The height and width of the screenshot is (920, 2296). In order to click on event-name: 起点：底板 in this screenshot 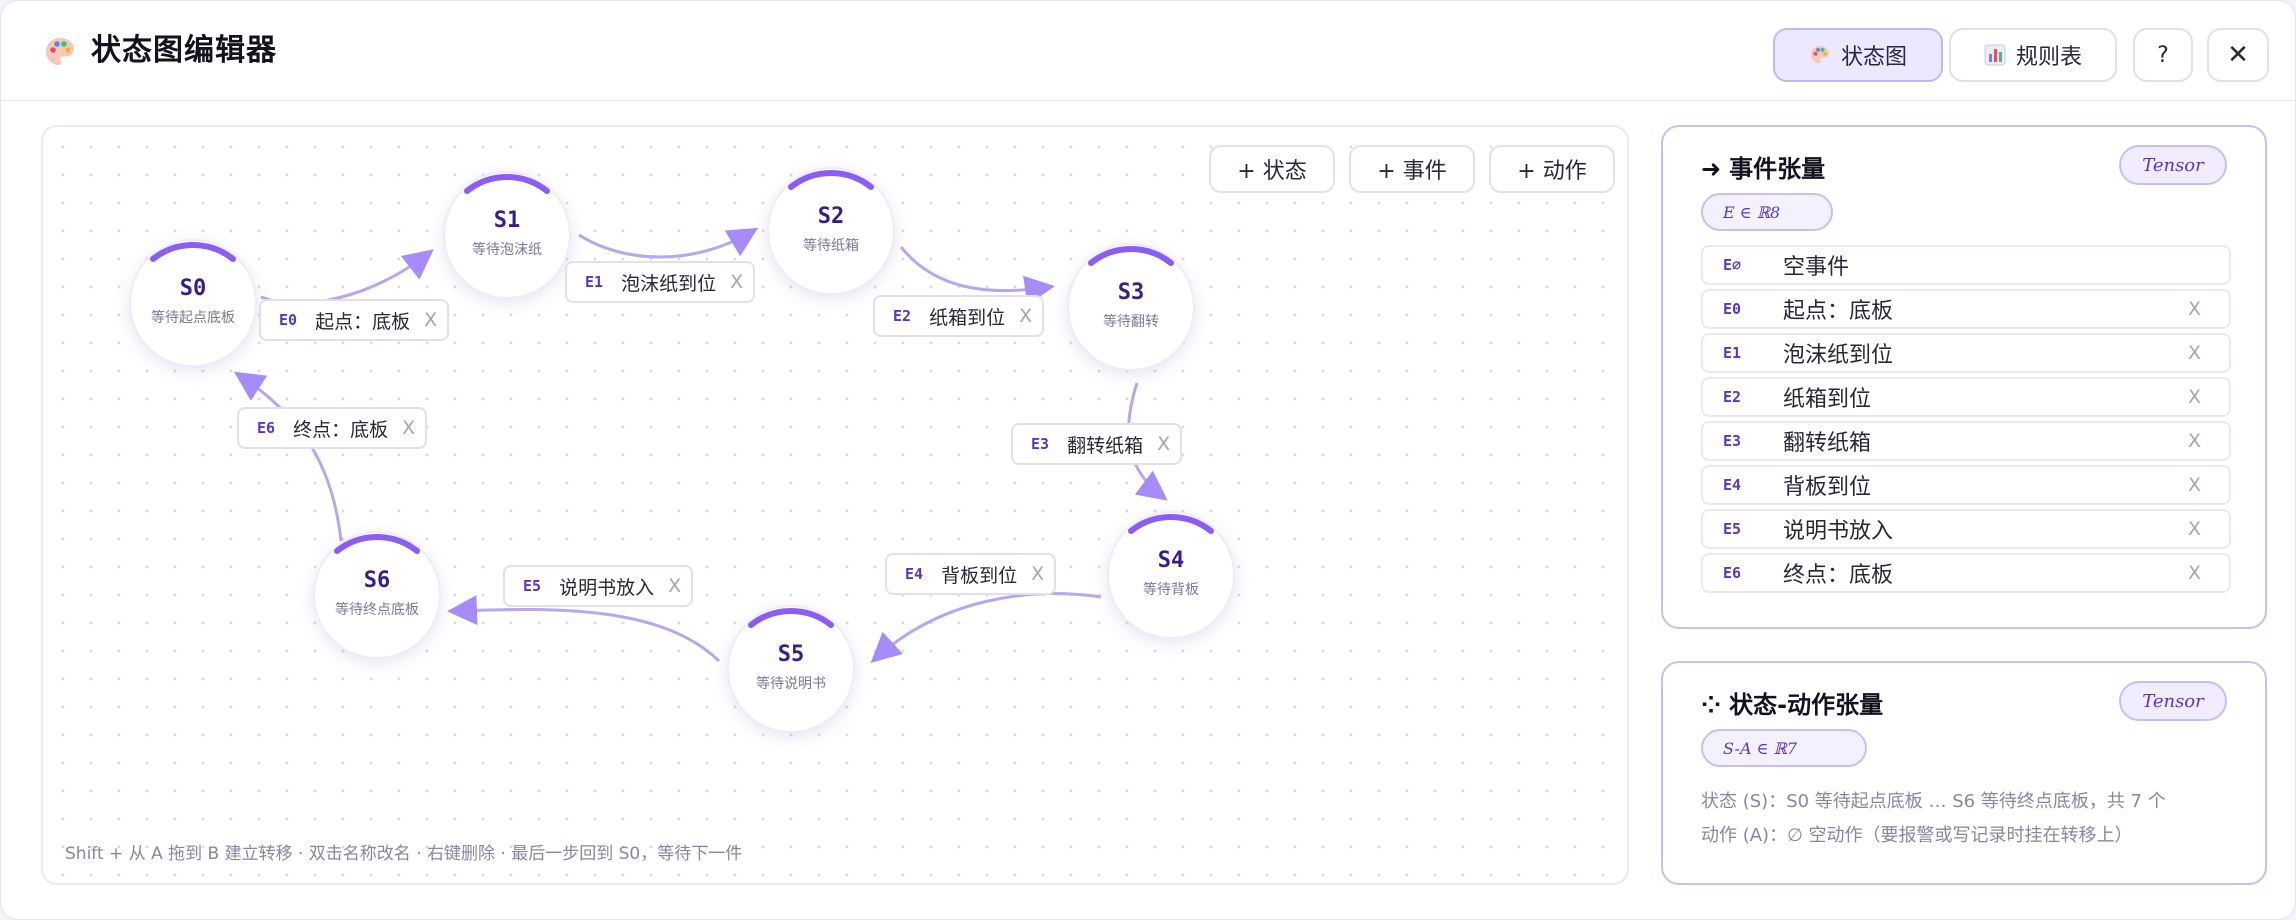, I will do `click(1838, 311)`.